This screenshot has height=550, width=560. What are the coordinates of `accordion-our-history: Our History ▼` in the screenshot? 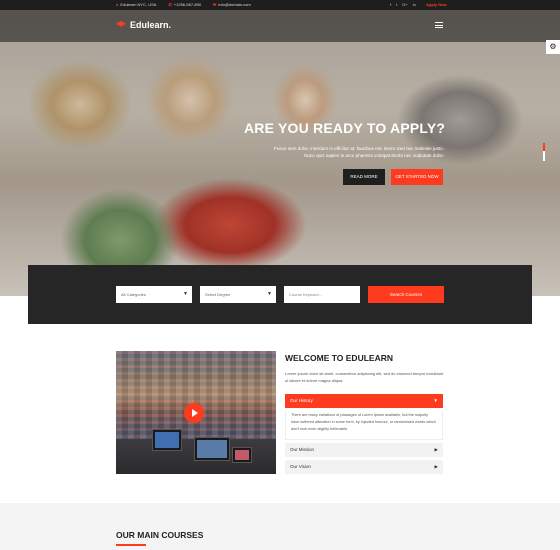 It's located at (364, 401).